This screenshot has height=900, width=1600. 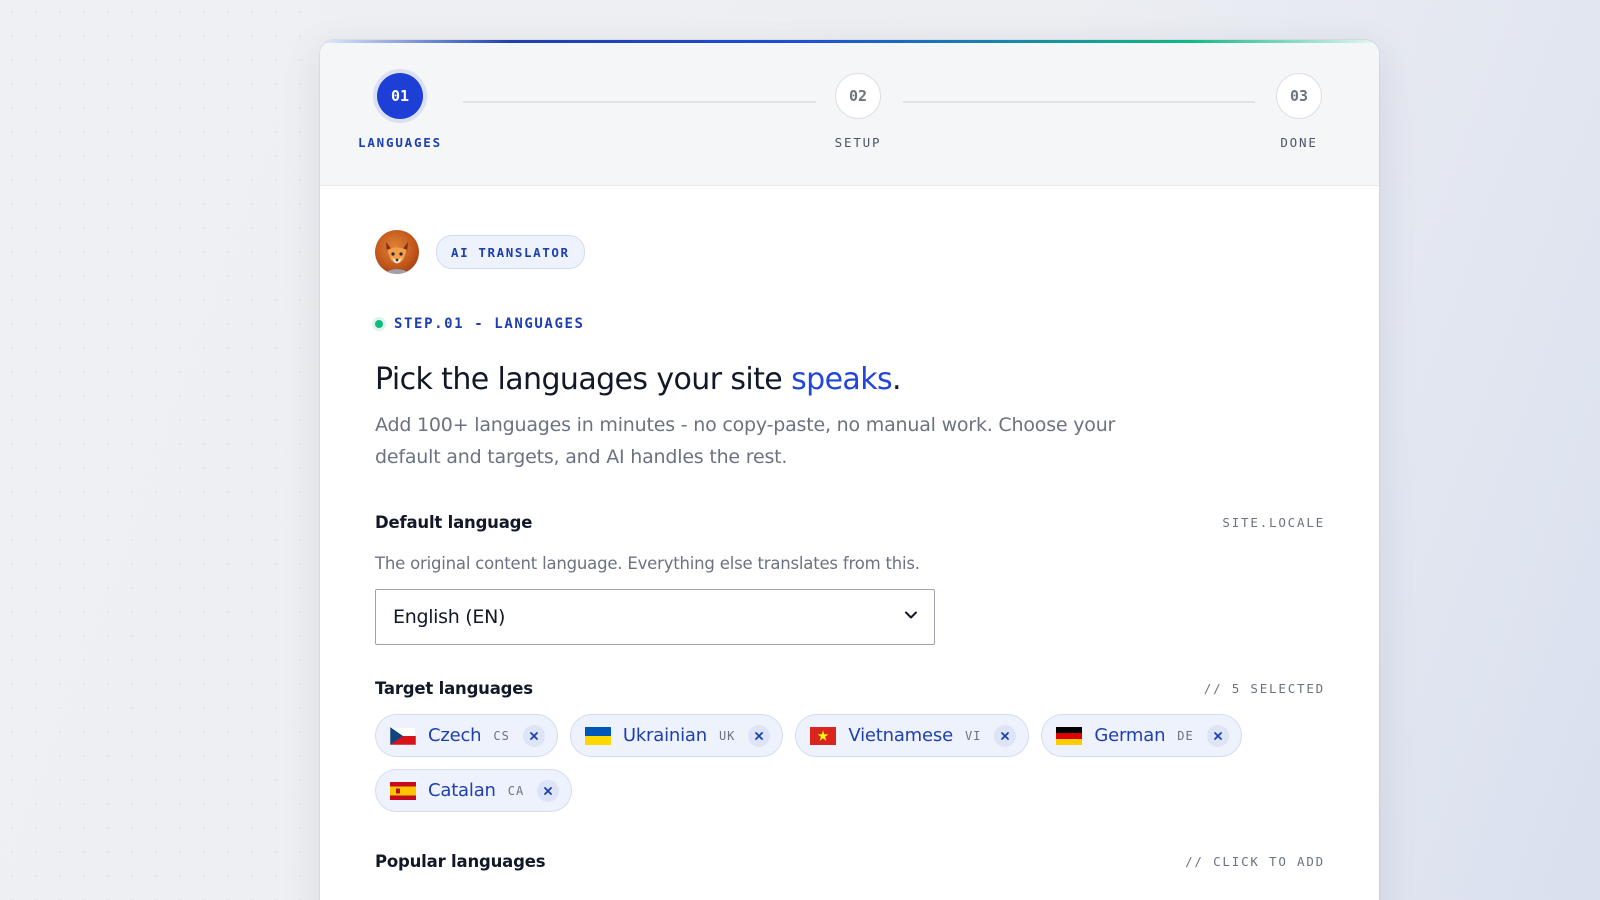 What do you see at coordinates (1273, 522) in the screenshot?
I see `site-locale-label: SITE.LOCALE` at bounding box center [1273, 522].